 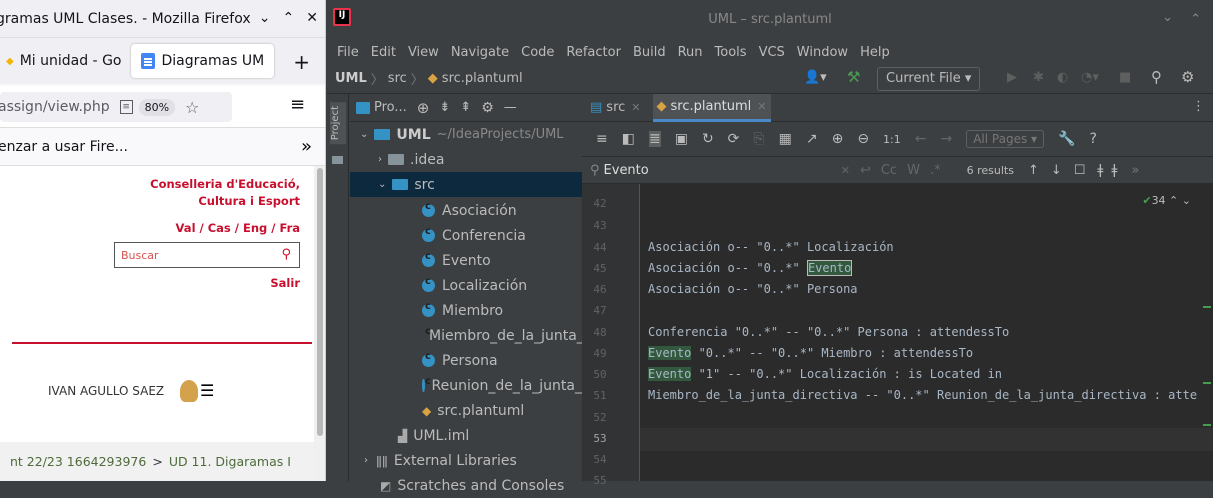 I want to click on hide-icon: —, so click(x=510, y=107).